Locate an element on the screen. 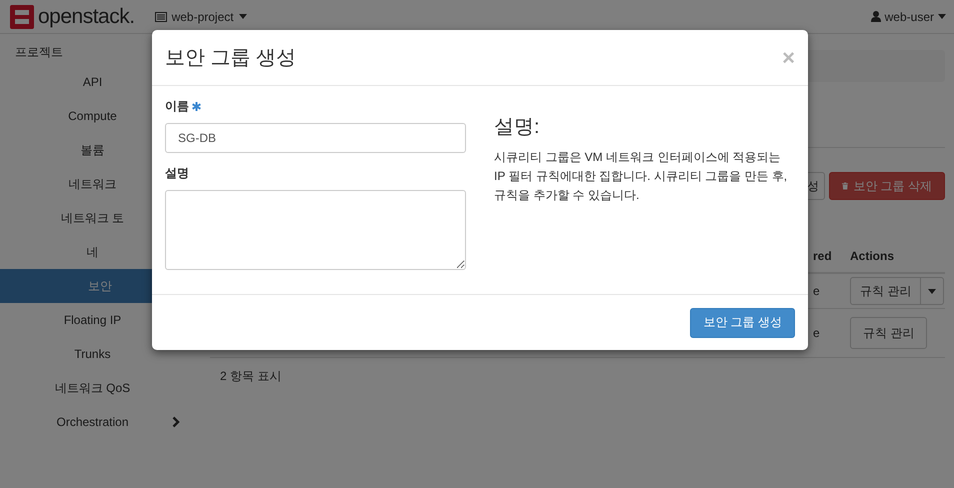  column-header: red is located at coordinates (822, 256).